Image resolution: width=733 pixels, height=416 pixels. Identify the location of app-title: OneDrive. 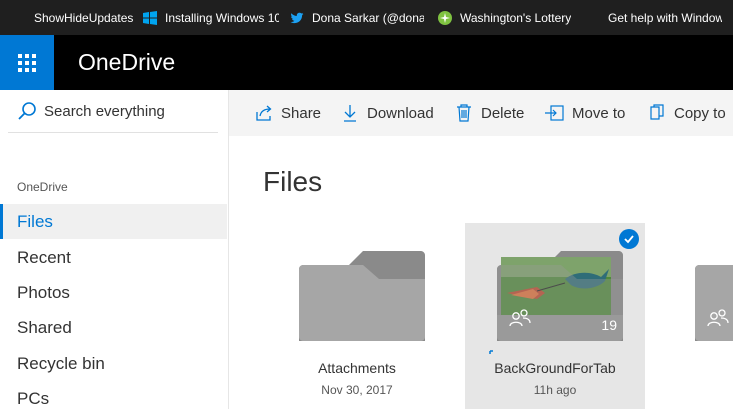
(126, 62).